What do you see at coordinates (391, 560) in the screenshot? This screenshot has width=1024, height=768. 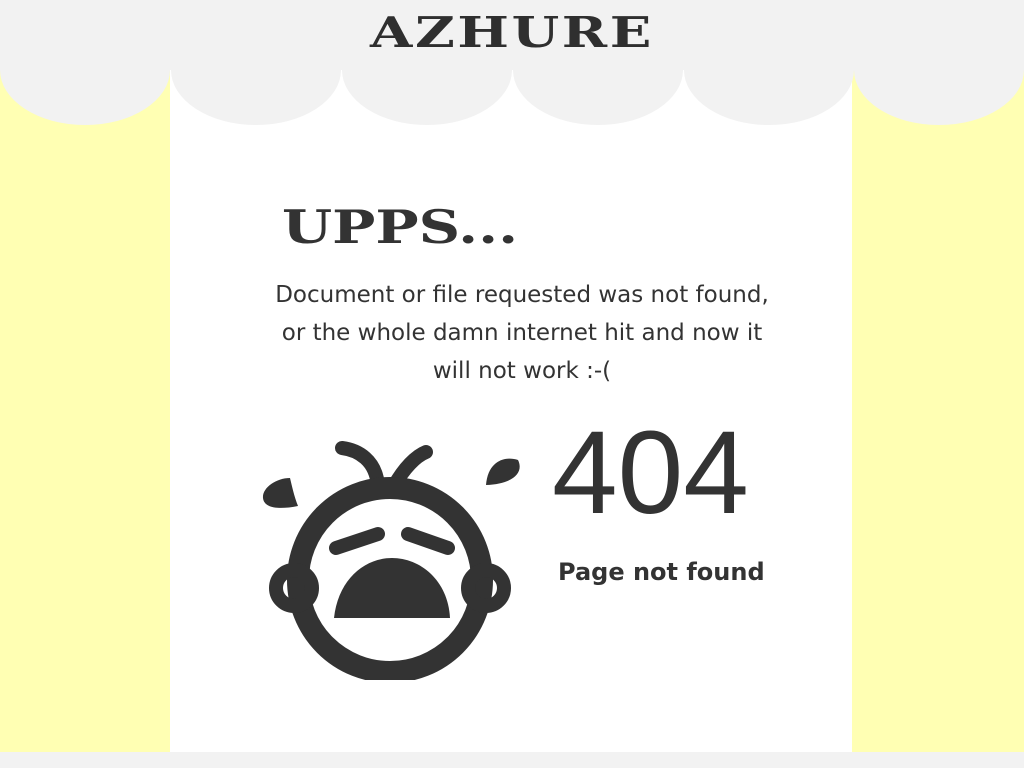 I see `crying-baby-icon` at bounding box center [391, 560].